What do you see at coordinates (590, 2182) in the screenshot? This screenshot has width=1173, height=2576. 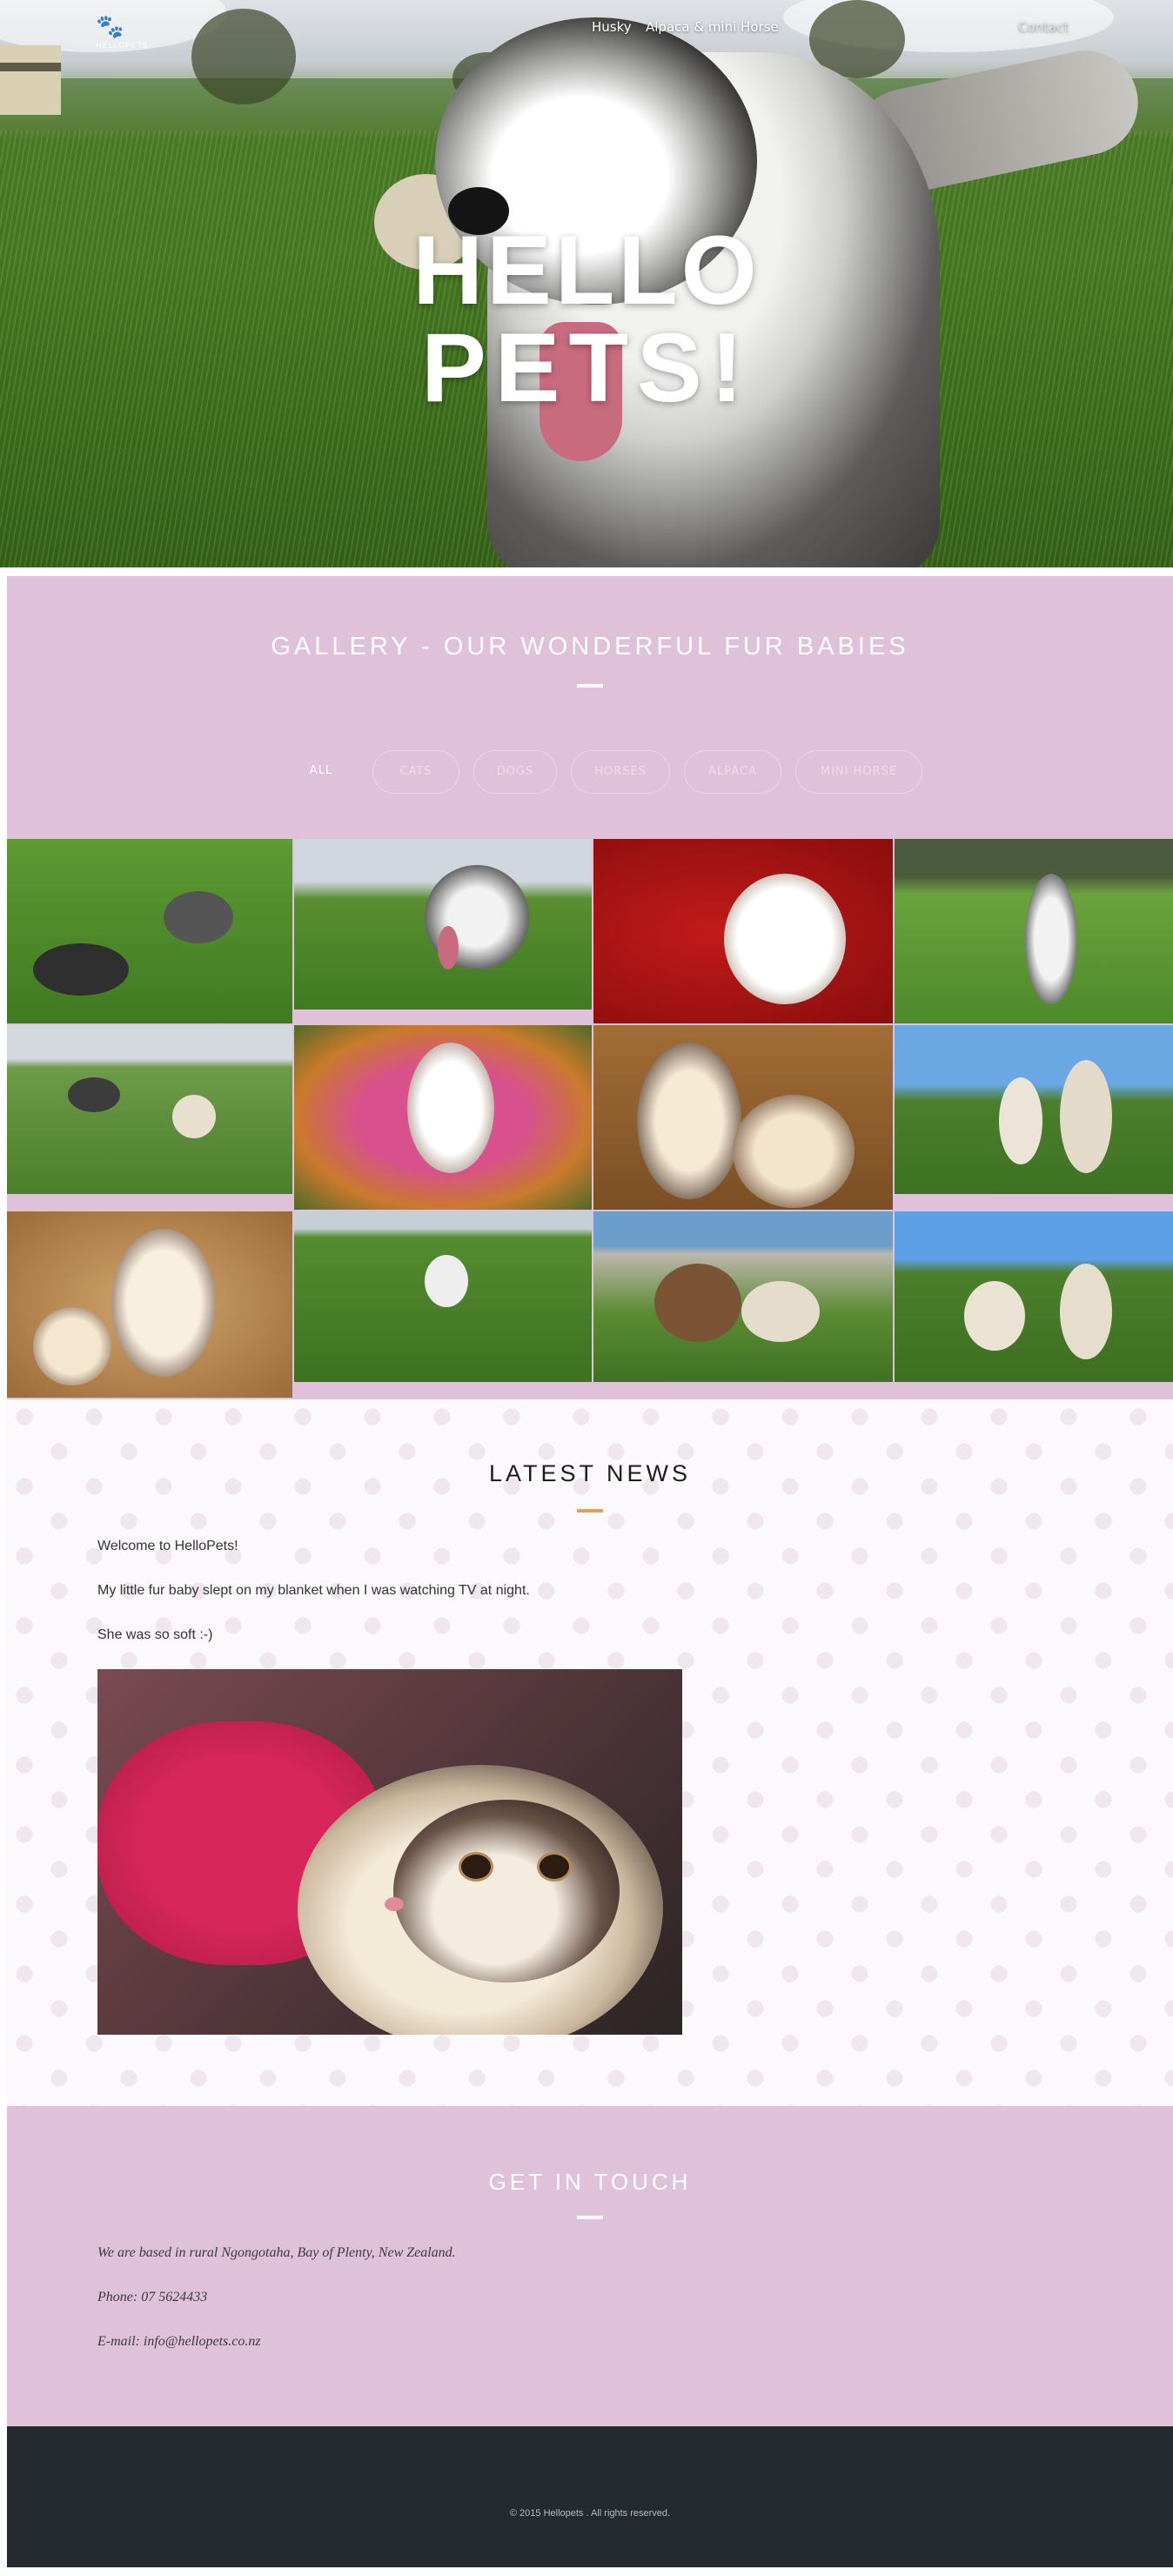 I see `contact-title: GET IN TOUCH` at bounding box center [590, 2182].